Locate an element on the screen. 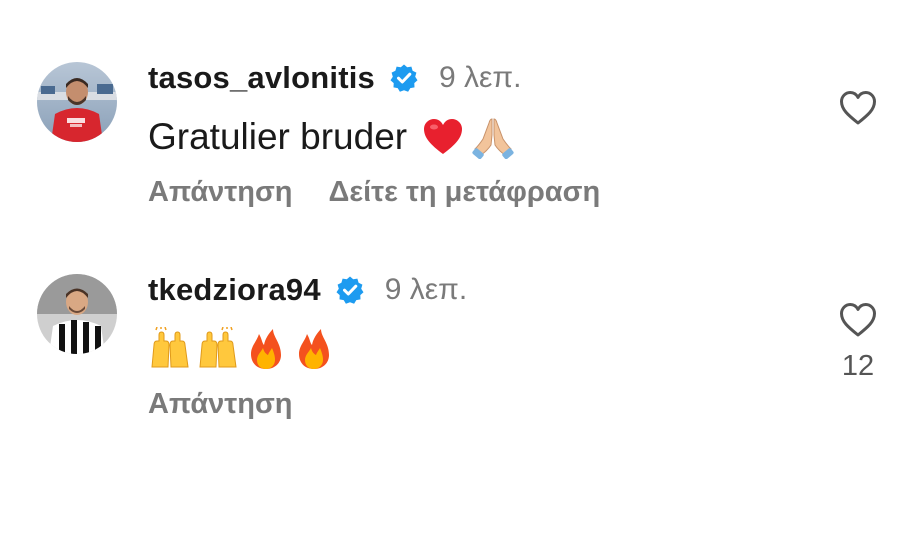  comment-header: tasos_avlonitis 9 λεπ. is located at coordinates (334, 78).